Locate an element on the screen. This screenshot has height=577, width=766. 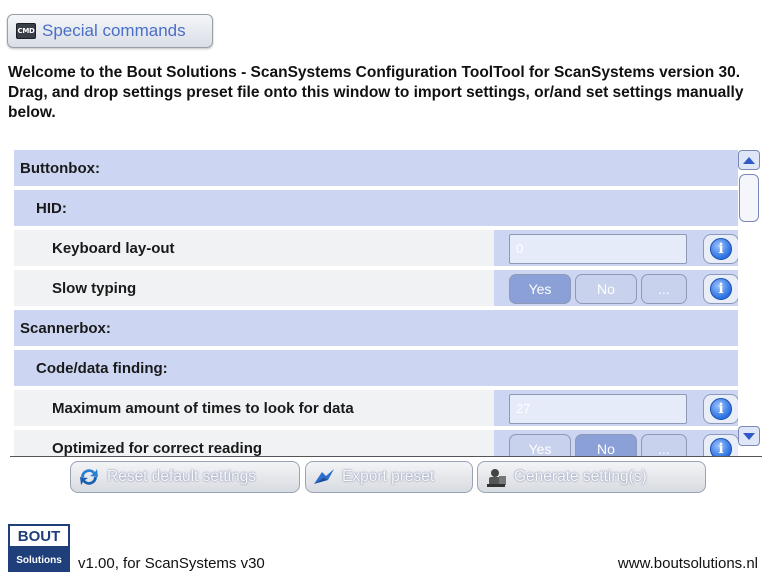
logo-bottom: Solutions is located at coordinates (39, 560).